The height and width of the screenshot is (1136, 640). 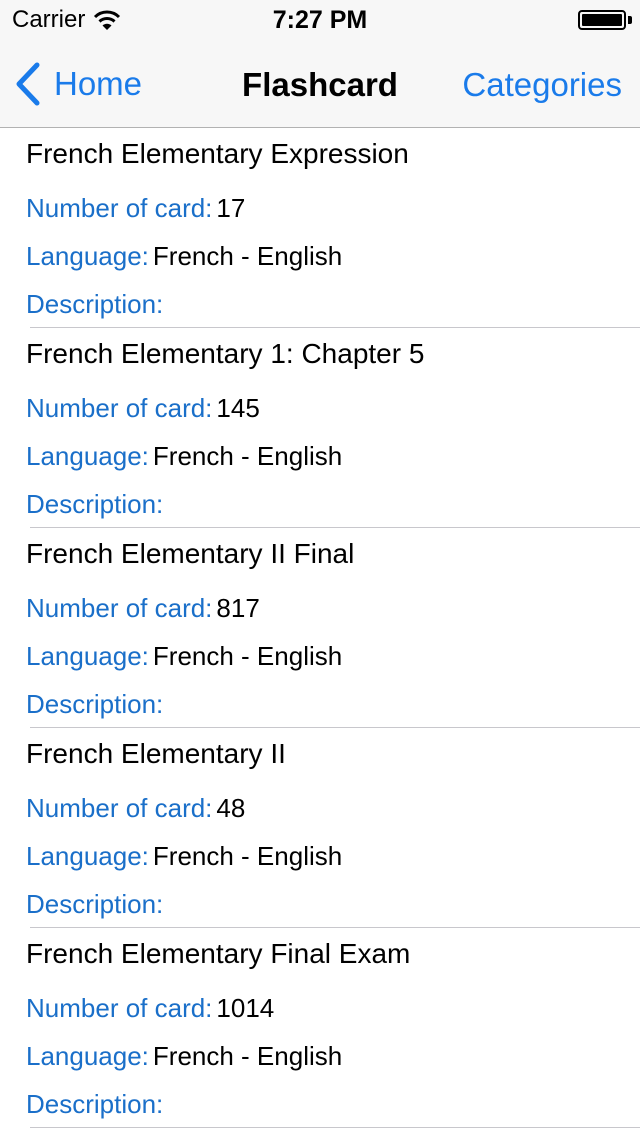 What do you see at coordinates (218, 953) in the screenshot?
I see `deck-title: French Elementary Final Exam` at bounding box center [218, 953].